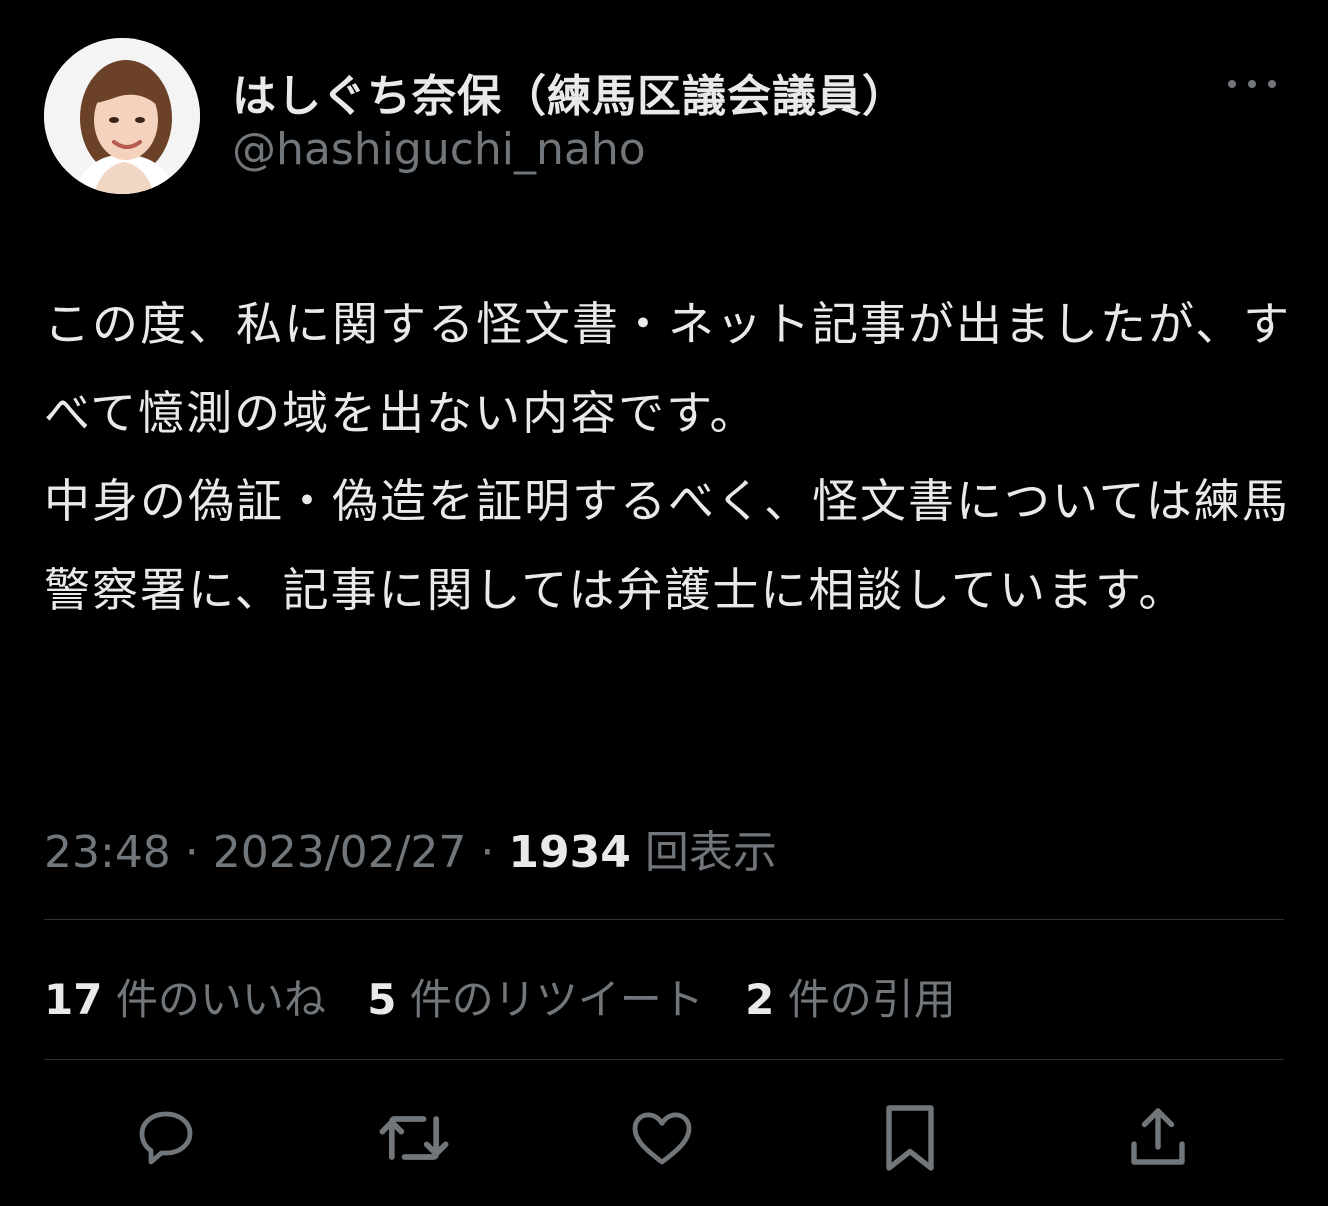 The width and height of the screenshot is (1328, 1206). I want to click on quotes-stat: 2 件の引用, so click(850, 996).